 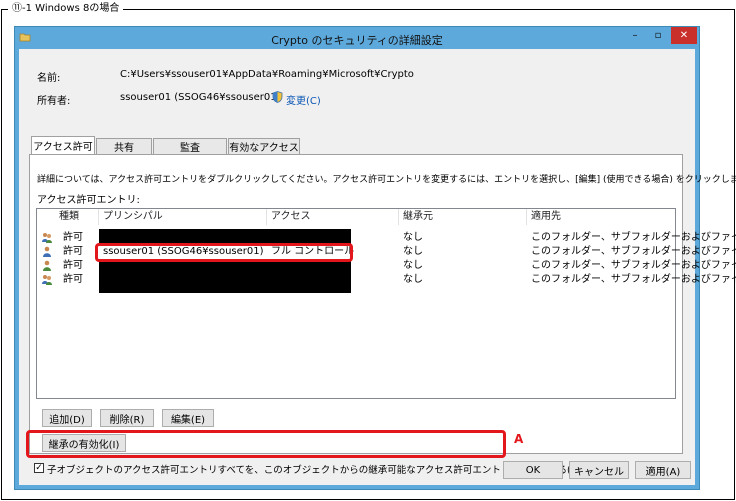 I want to click on checkbox-highlight-box, so click(x=266, y=444).